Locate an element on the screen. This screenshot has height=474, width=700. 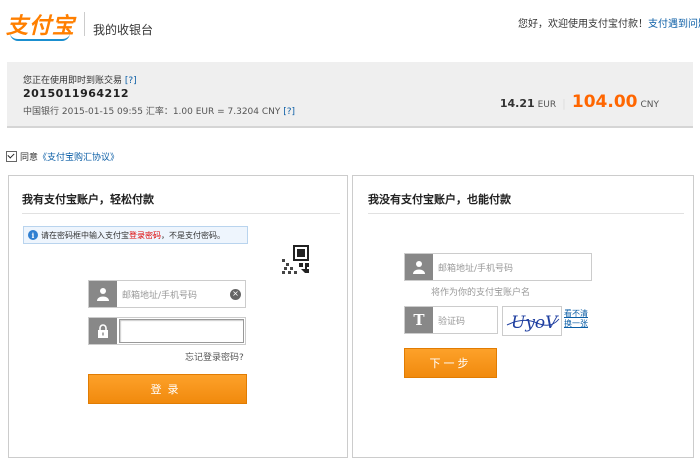
amount-cny: 104.00 is located at coordinates (604, 102).